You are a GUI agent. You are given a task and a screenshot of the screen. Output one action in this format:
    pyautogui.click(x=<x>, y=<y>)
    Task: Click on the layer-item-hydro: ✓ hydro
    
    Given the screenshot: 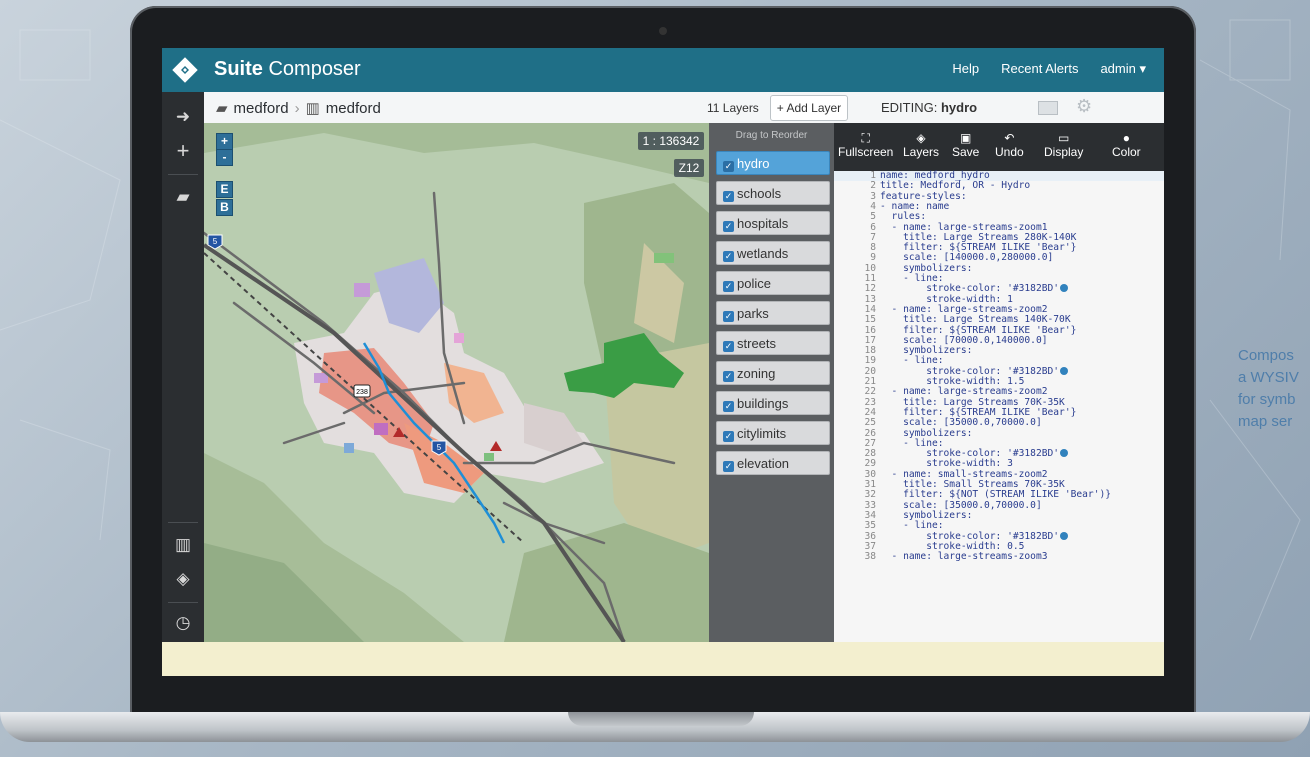 What is the action you would take?
    pyautogui.click(x=773, y=163)
    